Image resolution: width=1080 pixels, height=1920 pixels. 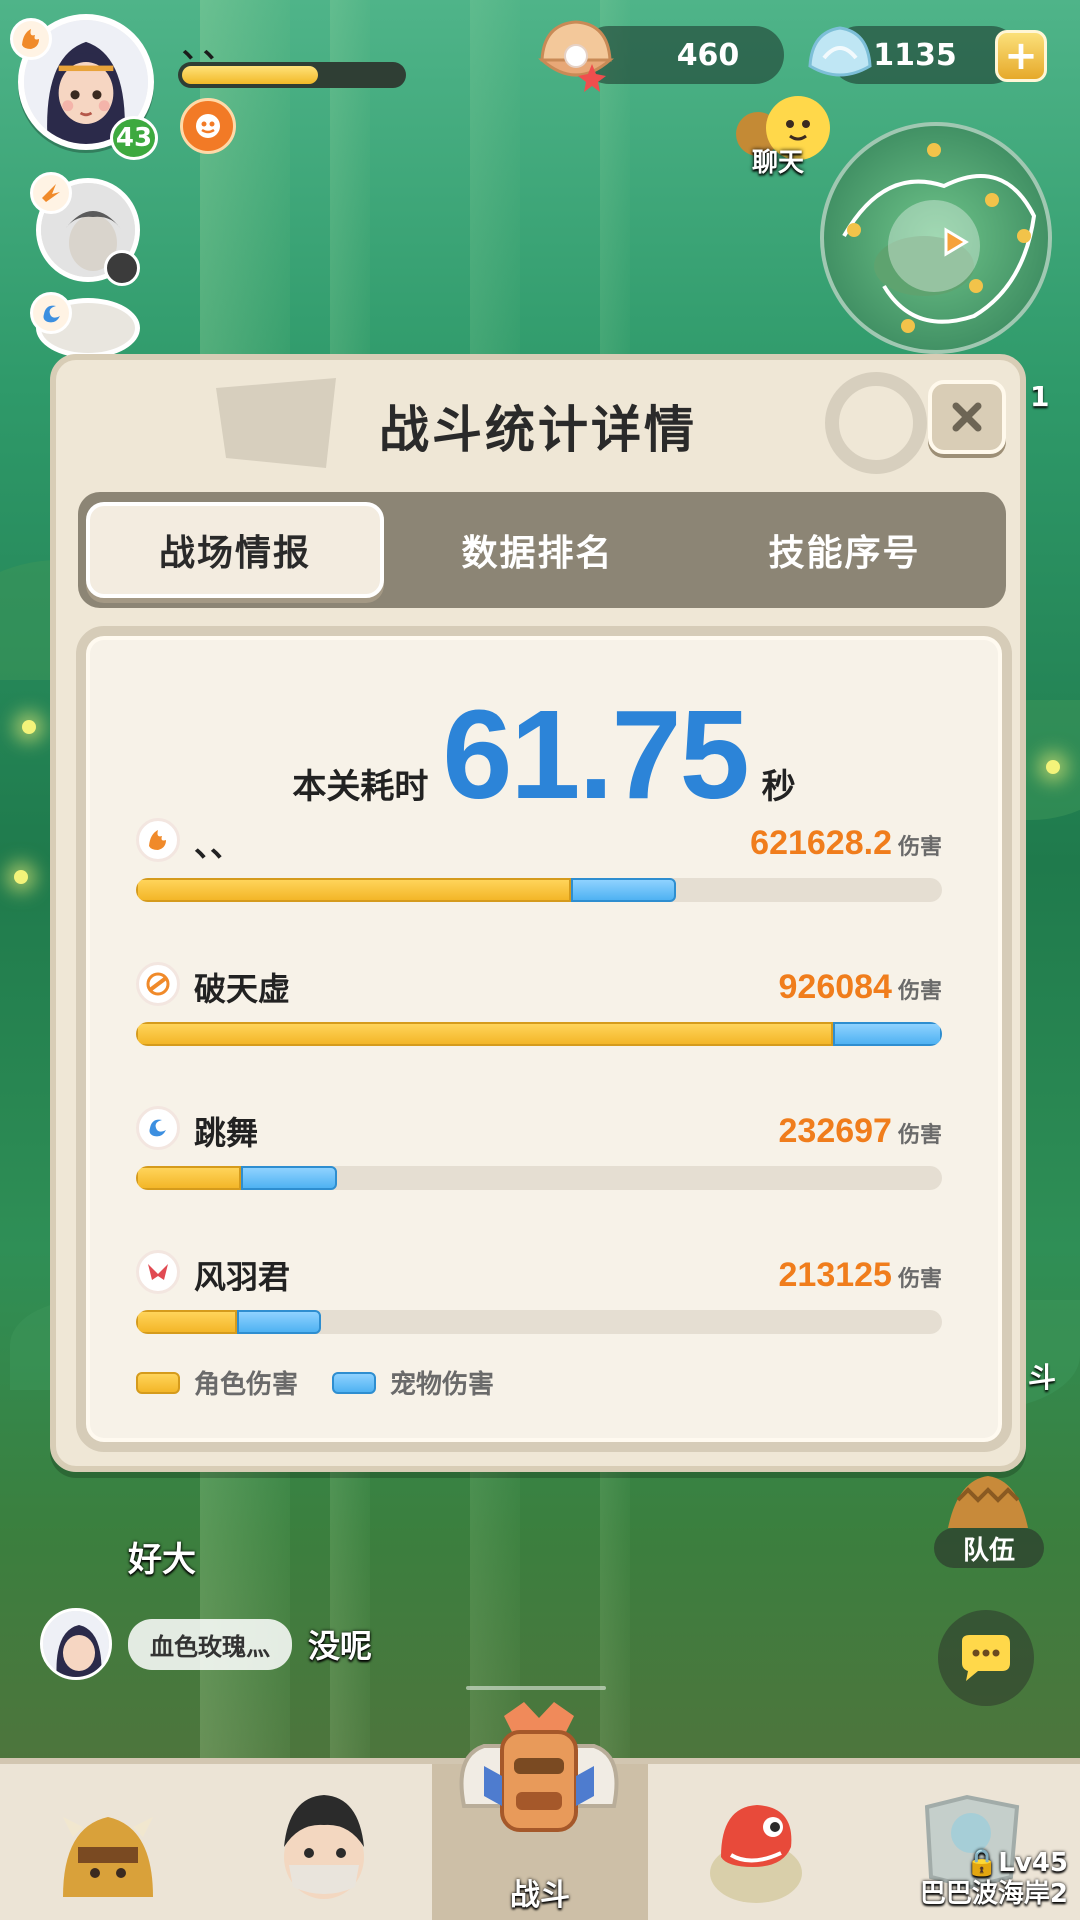 I want to click on device-icon, so click(x=122, y=268).